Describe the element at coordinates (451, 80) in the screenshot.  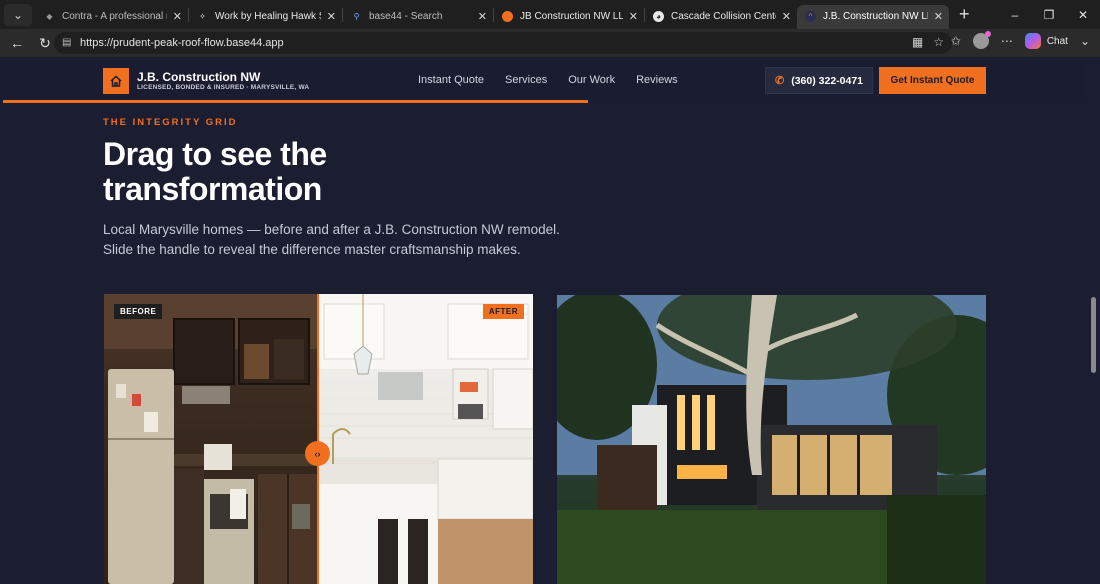
I see `nav-instant-quote: Instant Quote` at that location.